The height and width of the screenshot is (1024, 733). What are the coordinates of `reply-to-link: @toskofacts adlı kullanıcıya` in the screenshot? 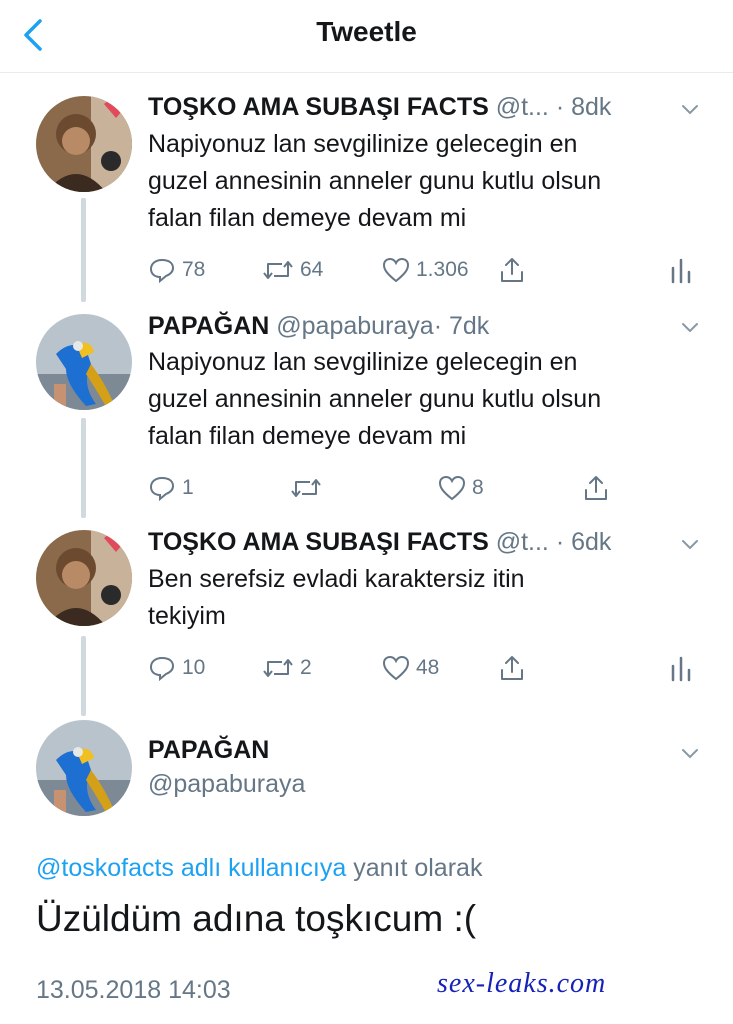 It's located at (191, 868).